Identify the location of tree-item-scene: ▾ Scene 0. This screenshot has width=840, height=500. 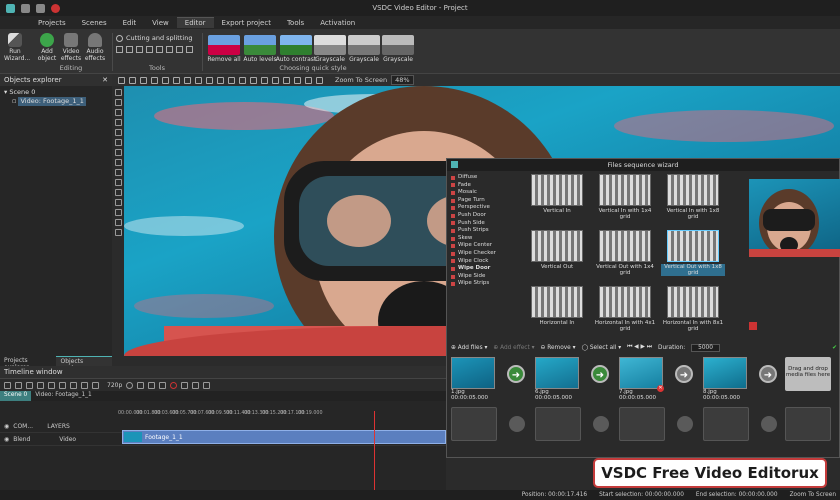
(56, 92).